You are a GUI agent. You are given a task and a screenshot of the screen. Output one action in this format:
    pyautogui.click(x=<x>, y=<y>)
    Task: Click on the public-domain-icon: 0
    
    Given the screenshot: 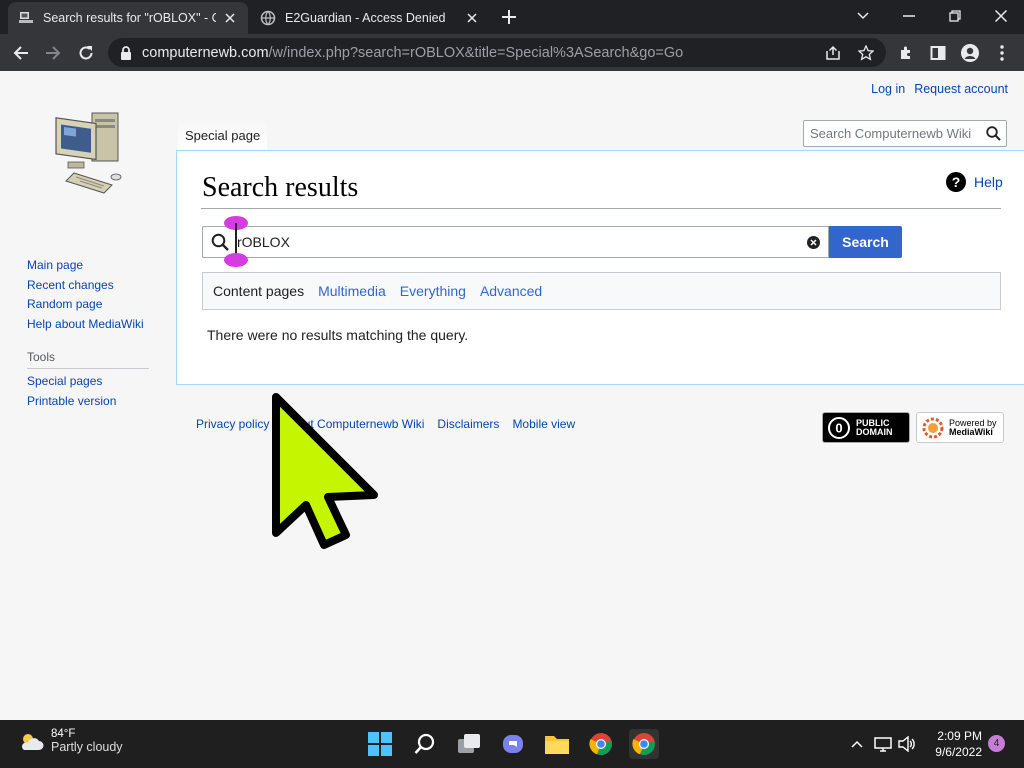 What is the action you would take?
    pyautogui.click(x=839, y=427)
    